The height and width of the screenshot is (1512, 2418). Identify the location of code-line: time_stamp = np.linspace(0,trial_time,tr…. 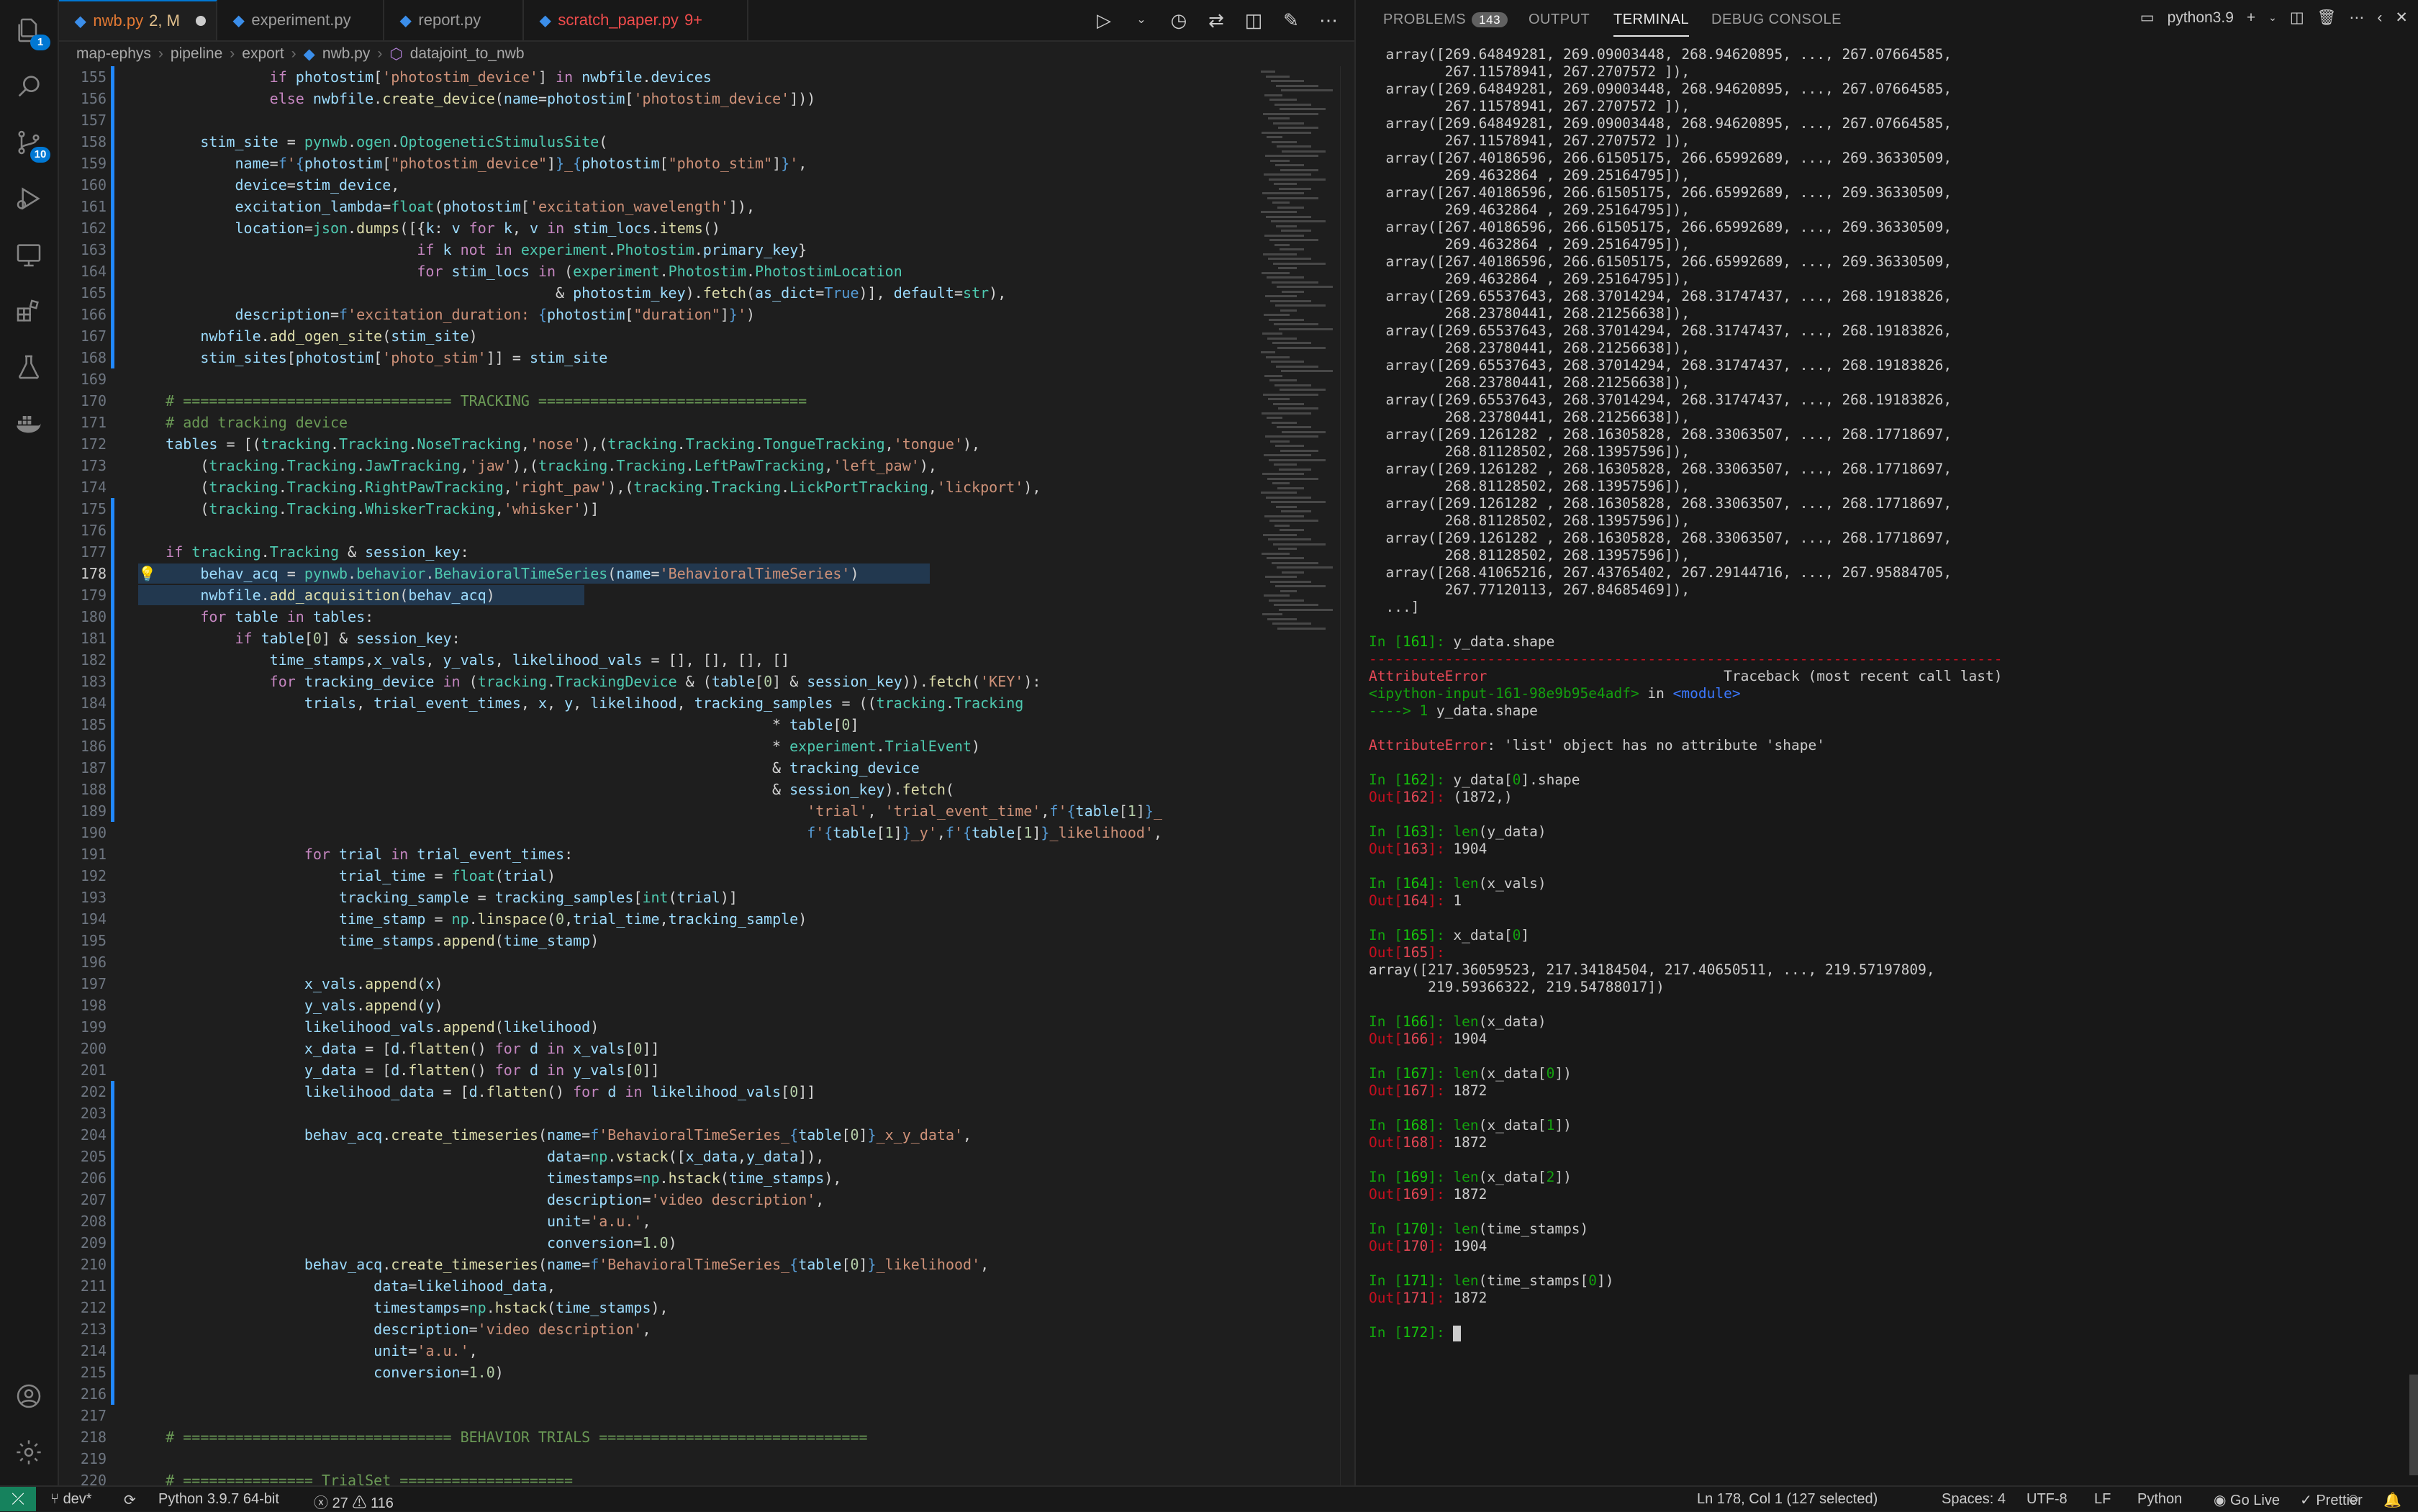
(469, 919).